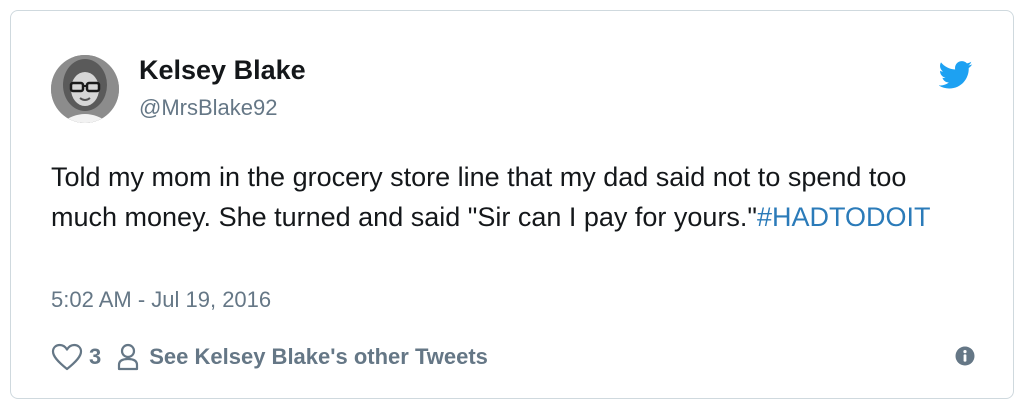  What do you see at coordinates (208, 108) in the screenshot?
I see `author-handle: @MrsBlake92` at bounding box center [208, 108].